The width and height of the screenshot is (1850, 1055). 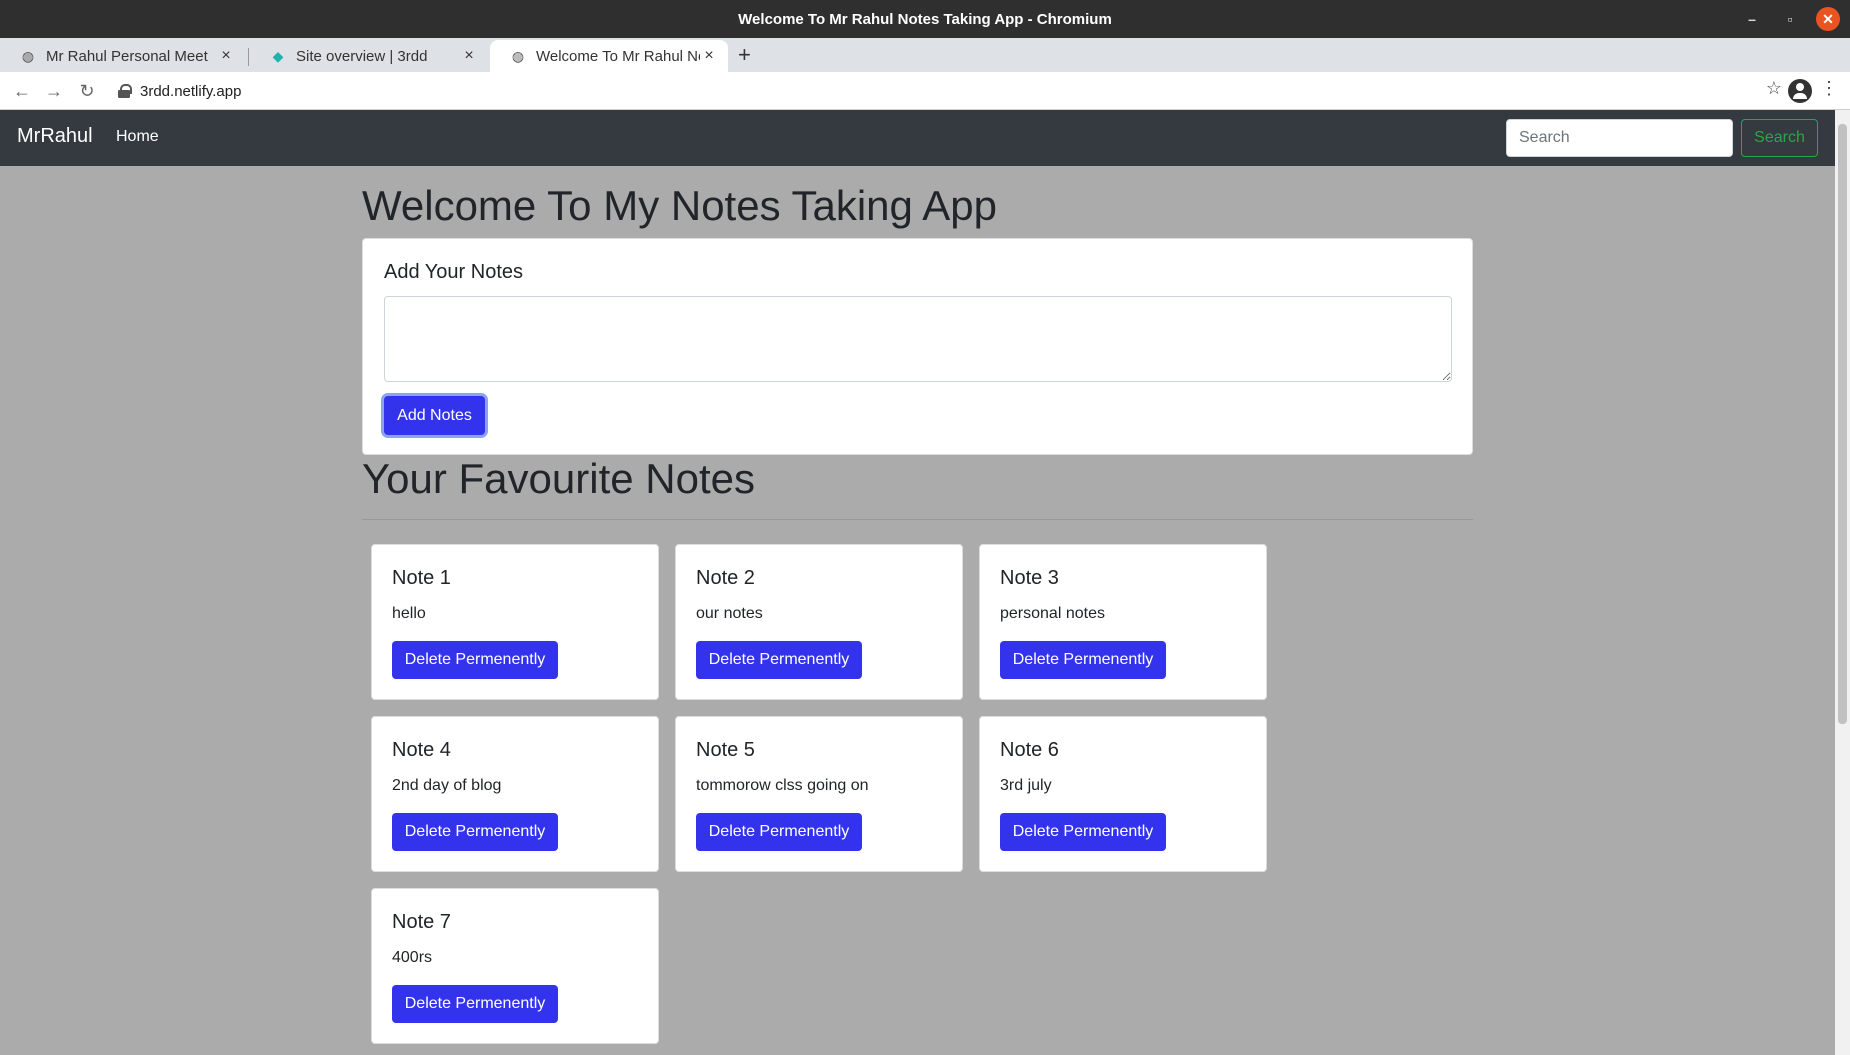 What do you see at coordinates (1774, 88) in the screenshot?
I see `bookmark-star-icon: ☆` at bounding box center [1774, 88].